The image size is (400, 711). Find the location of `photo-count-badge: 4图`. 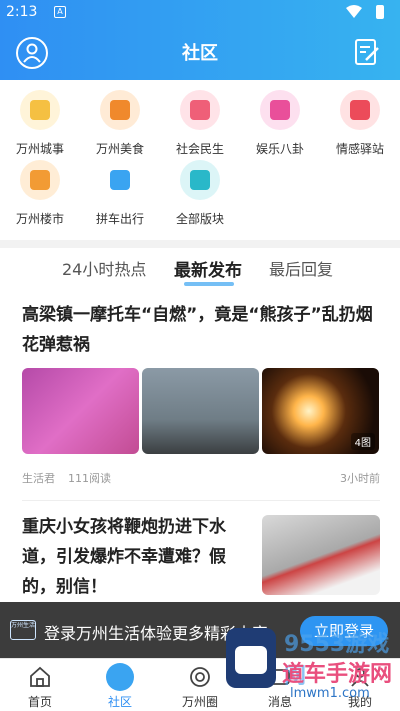

photo-count-badge: 4图 is located at coordinates (362, 441).